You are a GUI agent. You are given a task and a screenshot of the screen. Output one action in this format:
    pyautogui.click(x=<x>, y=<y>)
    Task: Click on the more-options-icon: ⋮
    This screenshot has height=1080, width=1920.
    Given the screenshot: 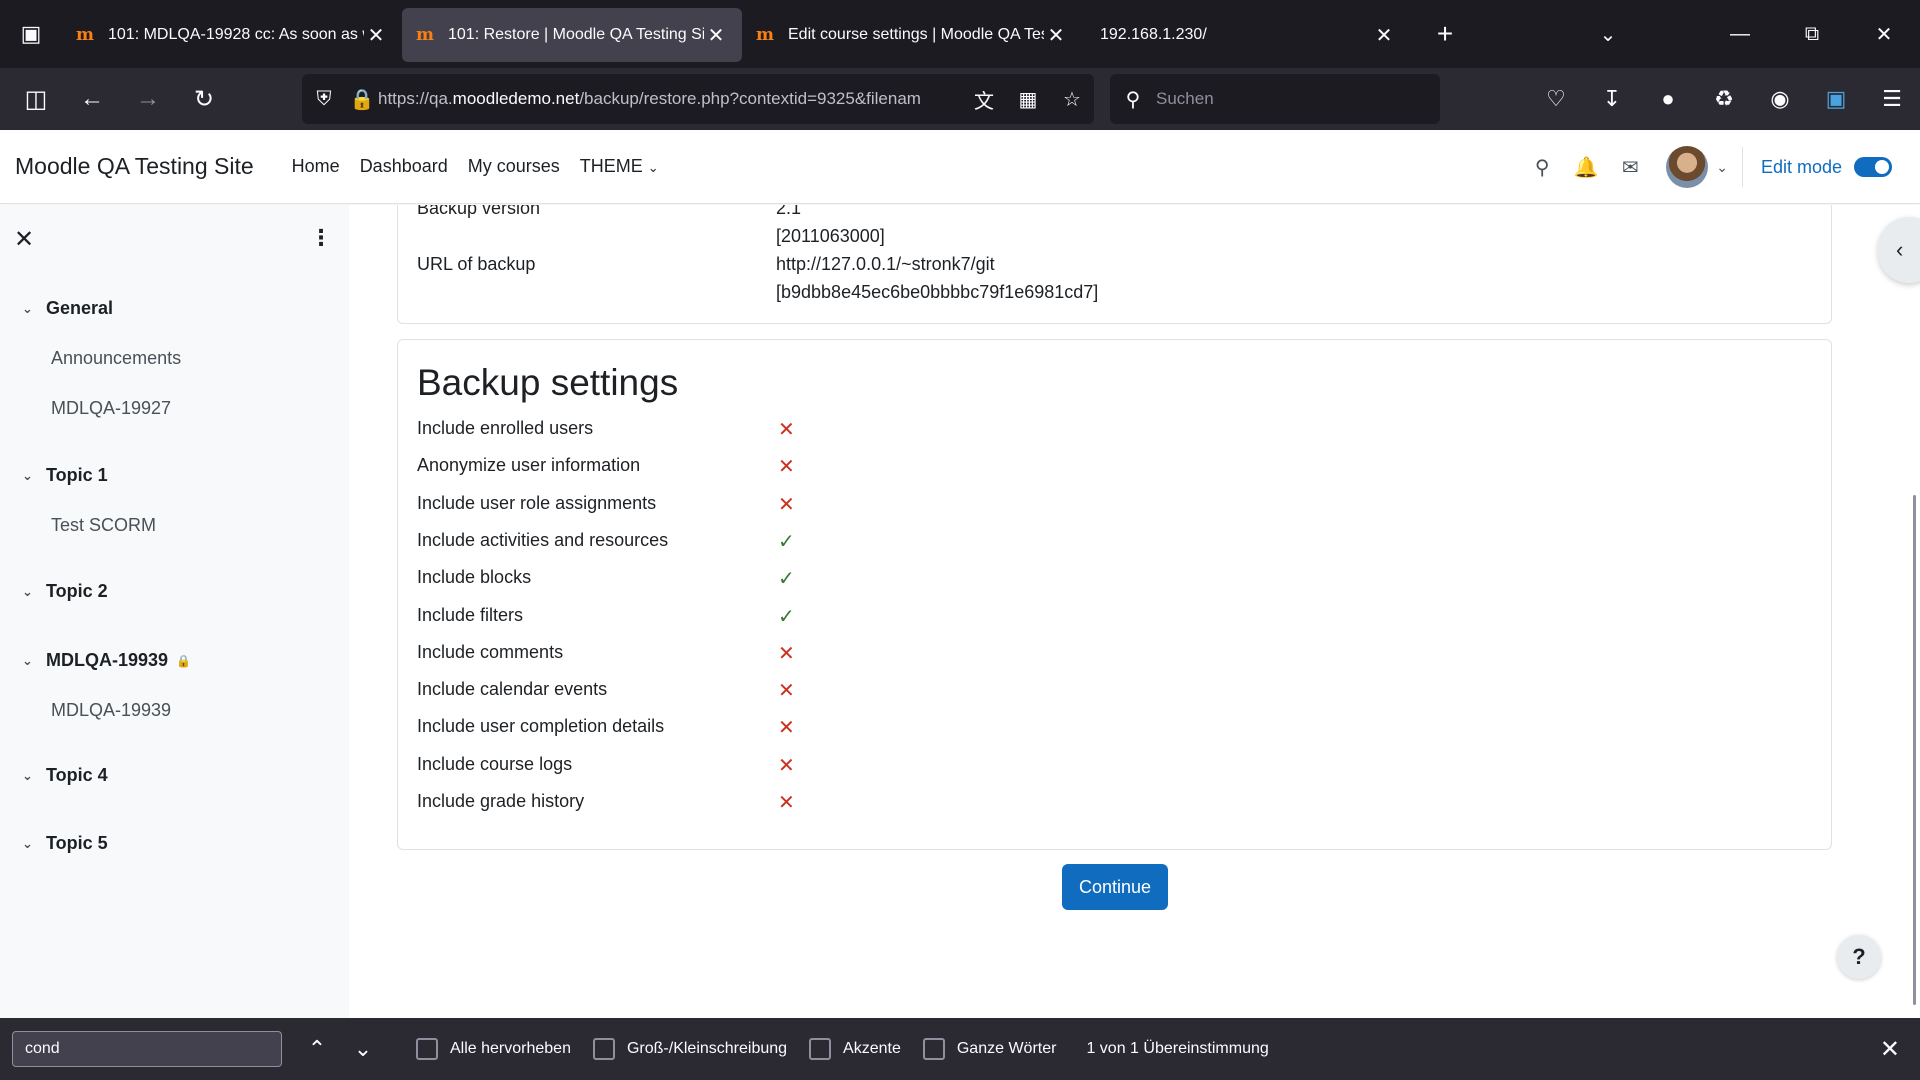 What is the action you would take?
    pyautogui.click(x=321, y=238)
    